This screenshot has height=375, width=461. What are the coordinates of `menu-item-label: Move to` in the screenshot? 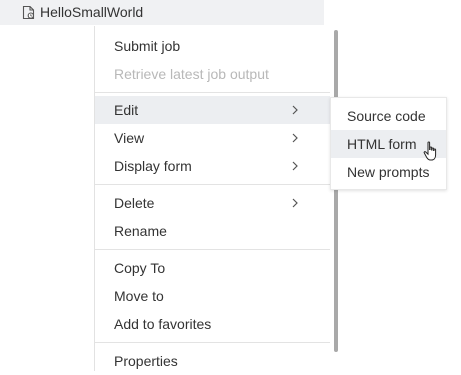 It's located at (139, 296).